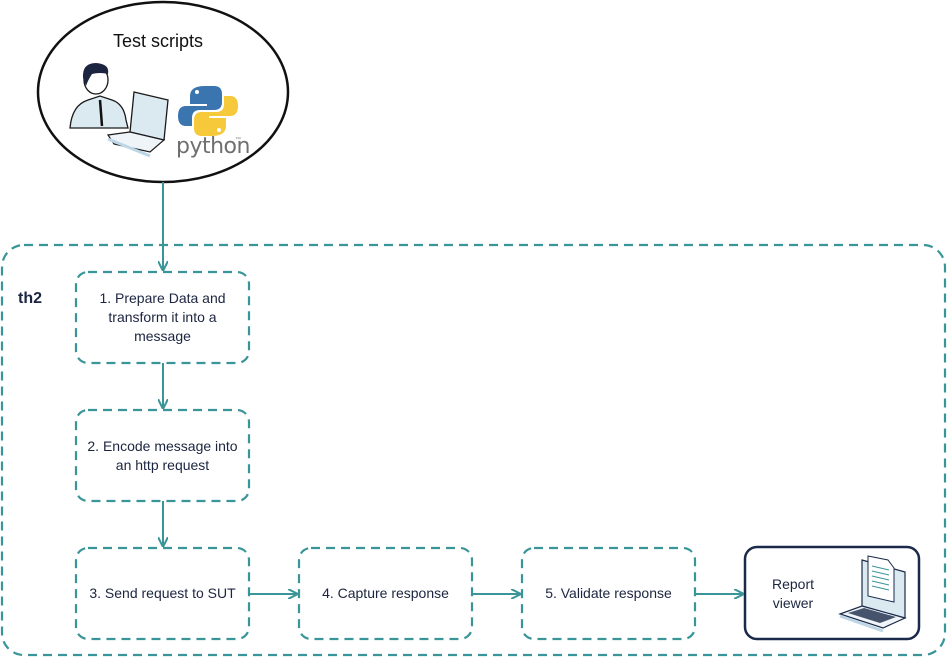 The height and width of the screenshot is (658, 948). What do you see at coordinates (608, 593) in the screenshot?
I see `step-5-label: 5. Validate response` at bounding box center [608, 593].